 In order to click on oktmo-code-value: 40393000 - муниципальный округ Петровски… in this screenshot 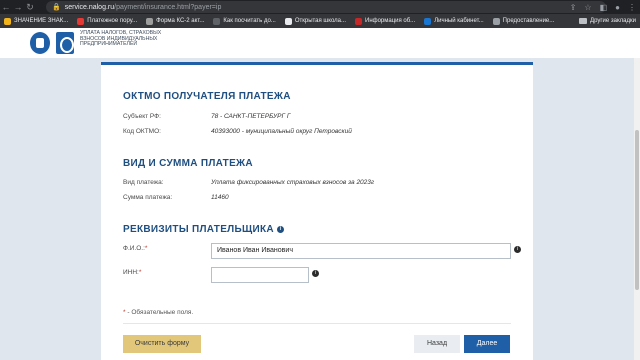, I will do `click(281, 131)`.